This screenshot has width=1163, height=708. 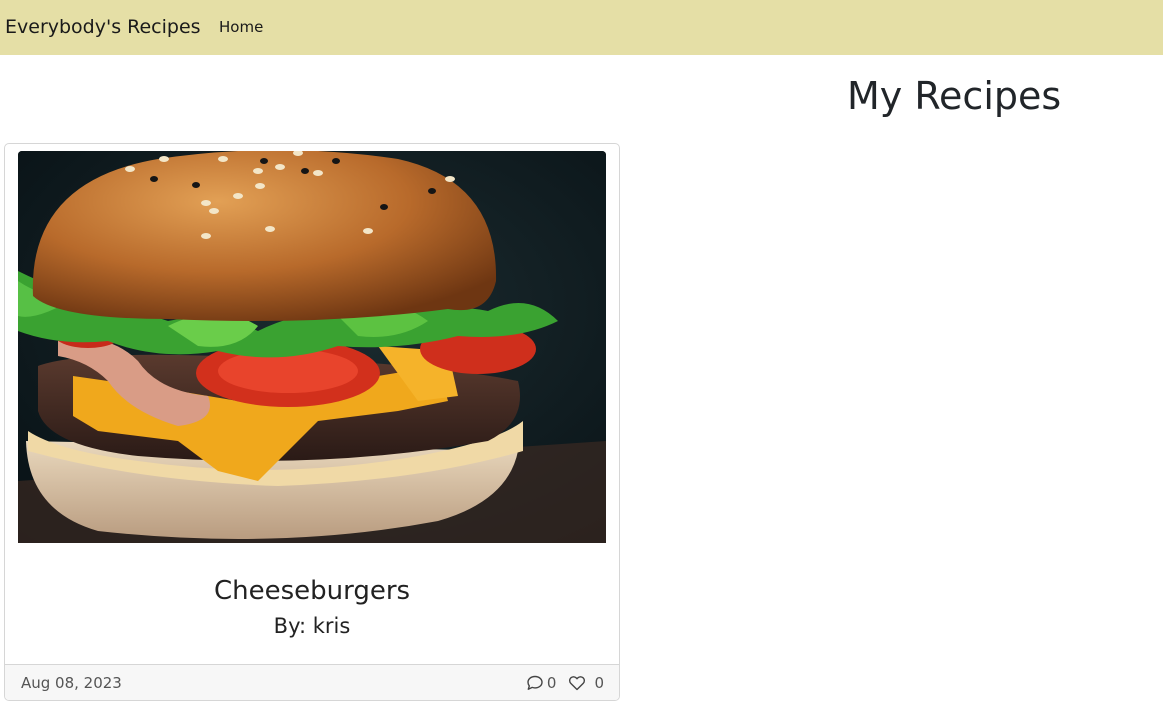 I want to click on card-footer: Aug 08, 2023 0 0, so click(x=312, y=682).